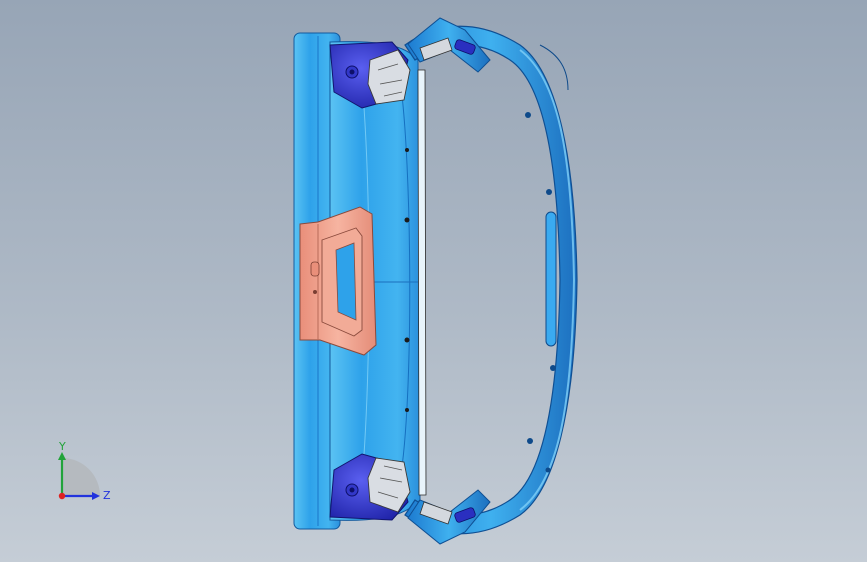 Image resolution: width=867 pixels, height=562 pixels. What do you see at coordinates (338, 281) in the screenshot?
I see `center-pad-part` at bounding box center [338, 281].